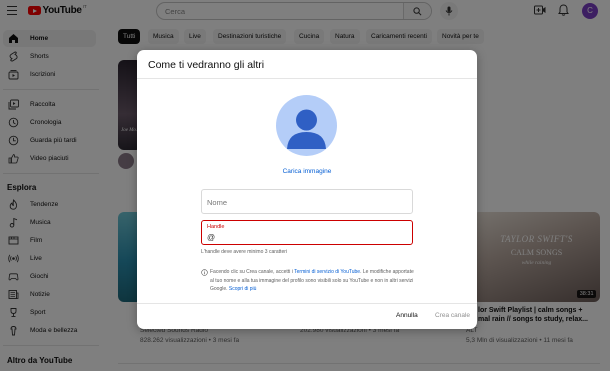  What do you see at coordinates (211, 237) in the screenshot?
I see `handle-input: @` at bounding box center [211, 237].